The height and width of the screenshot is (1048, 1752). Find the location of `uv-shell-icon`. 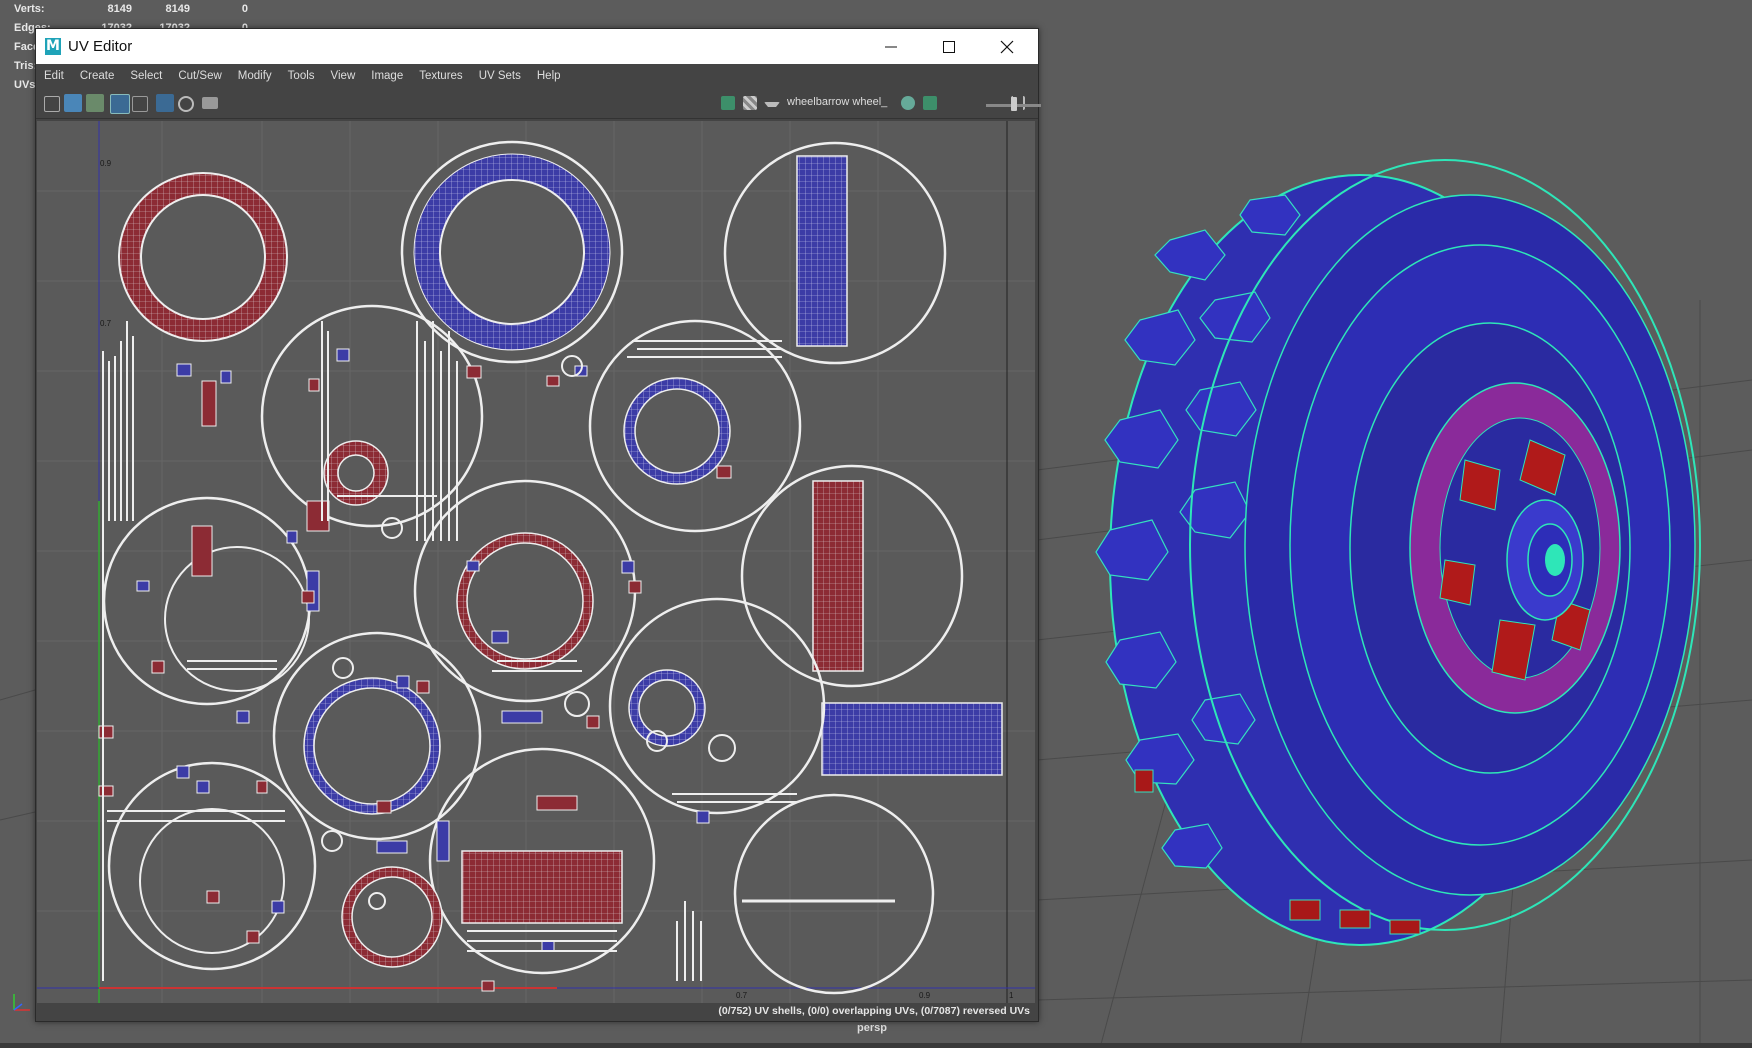

uv-shell-icon is located at coordinates (73, 103).